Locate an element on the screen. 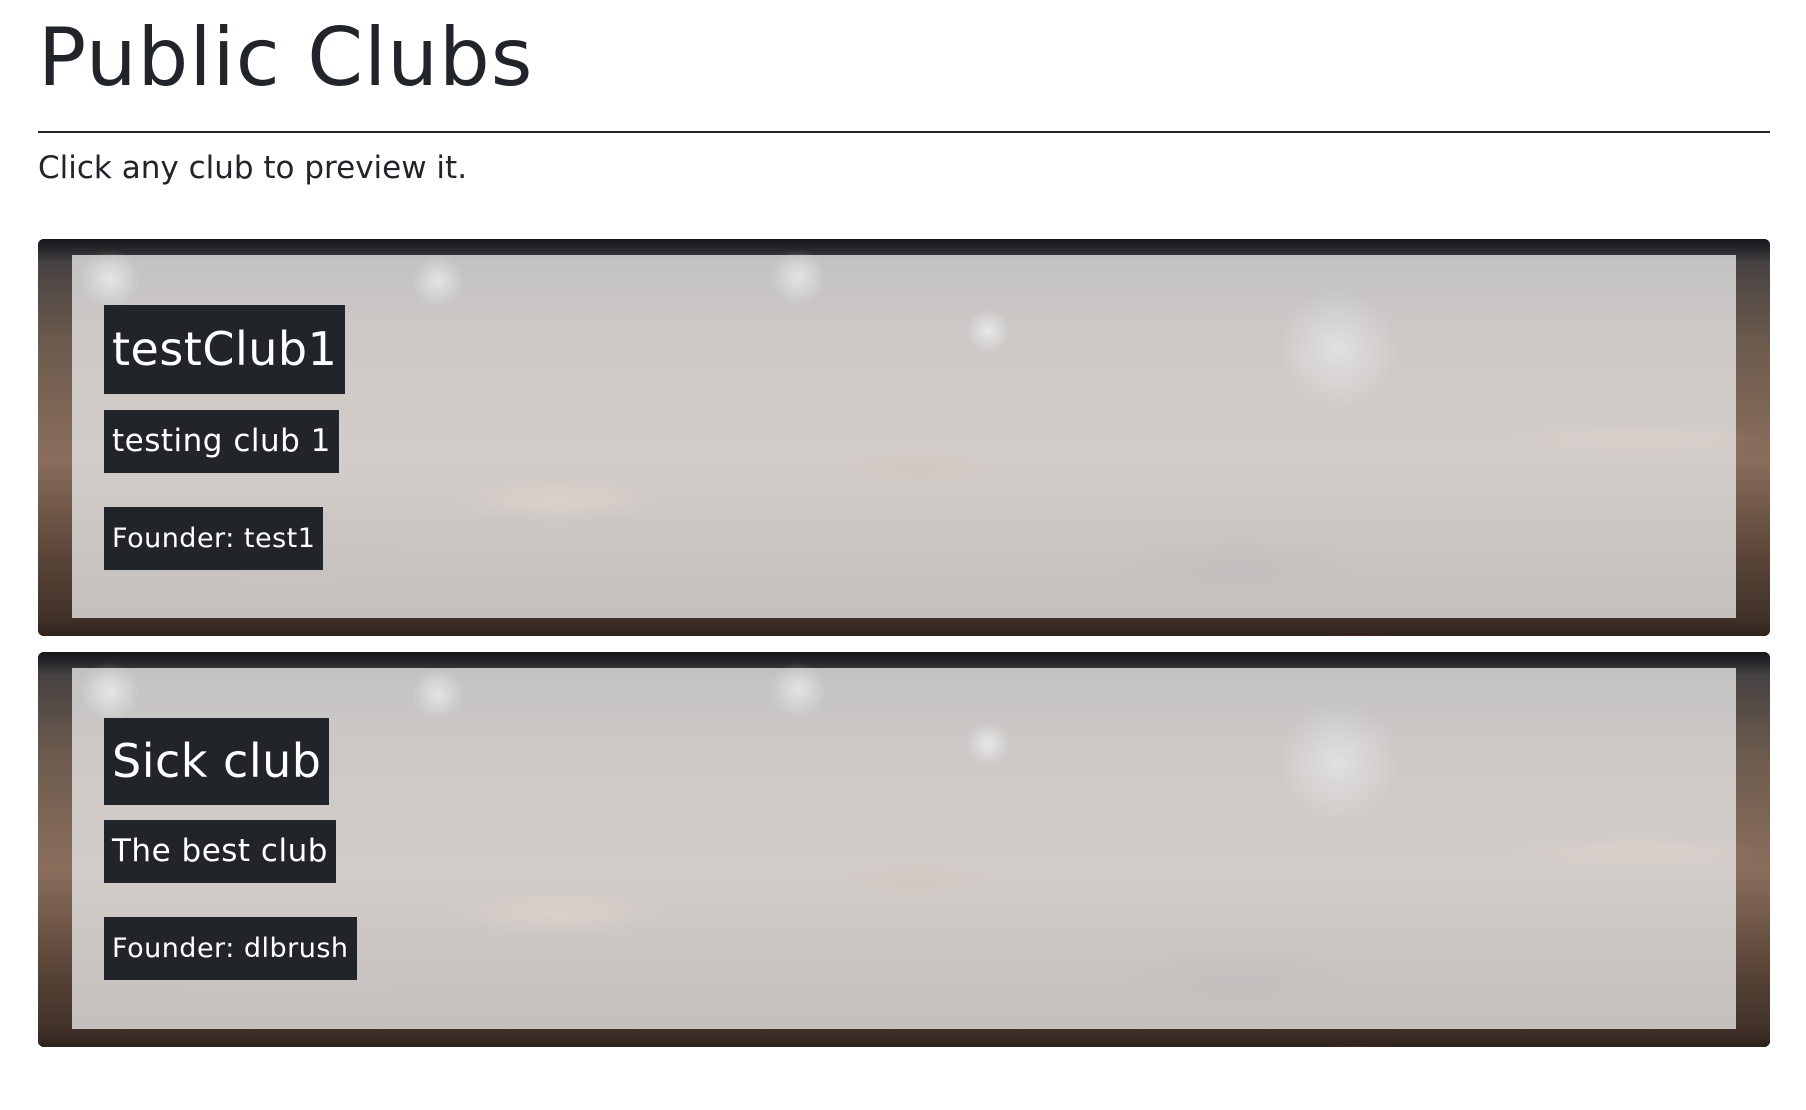  club-description: The best club is located at coordinates (220, 851).